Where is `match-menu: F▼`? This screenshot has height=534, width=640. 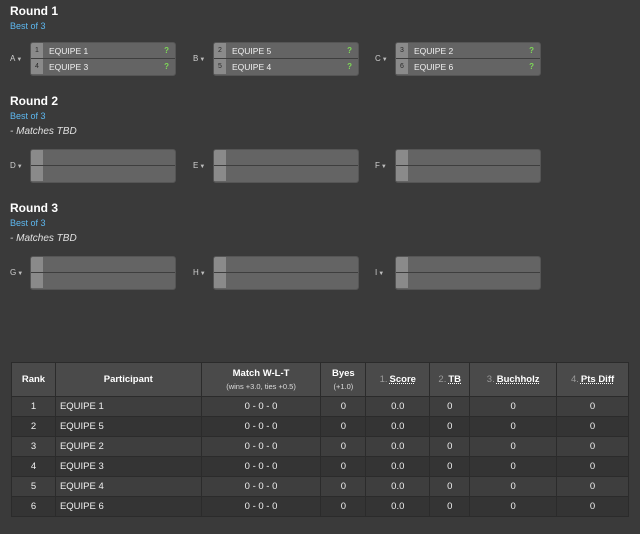 match-menu: F▼ is located at coordinates (381, 165).